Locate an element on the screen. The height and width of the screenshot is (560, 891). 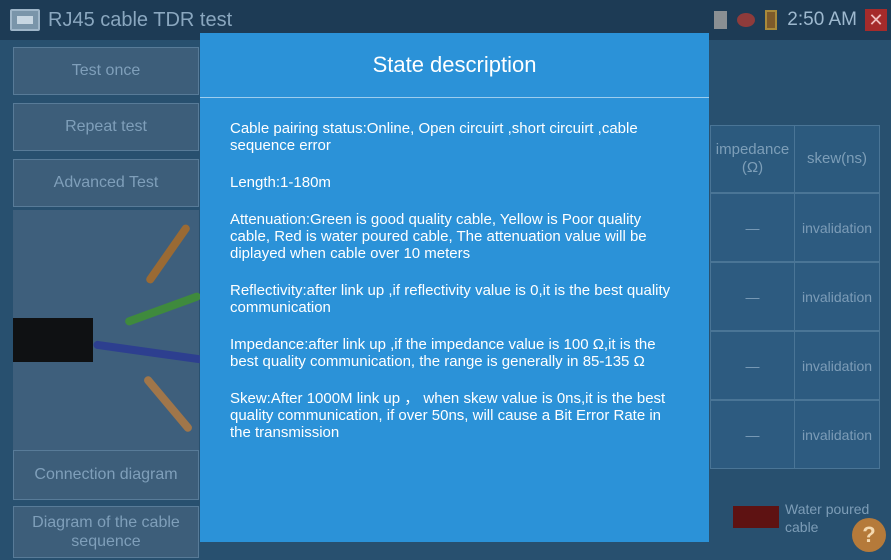
wire-blue is located at coordinates (148, 352).